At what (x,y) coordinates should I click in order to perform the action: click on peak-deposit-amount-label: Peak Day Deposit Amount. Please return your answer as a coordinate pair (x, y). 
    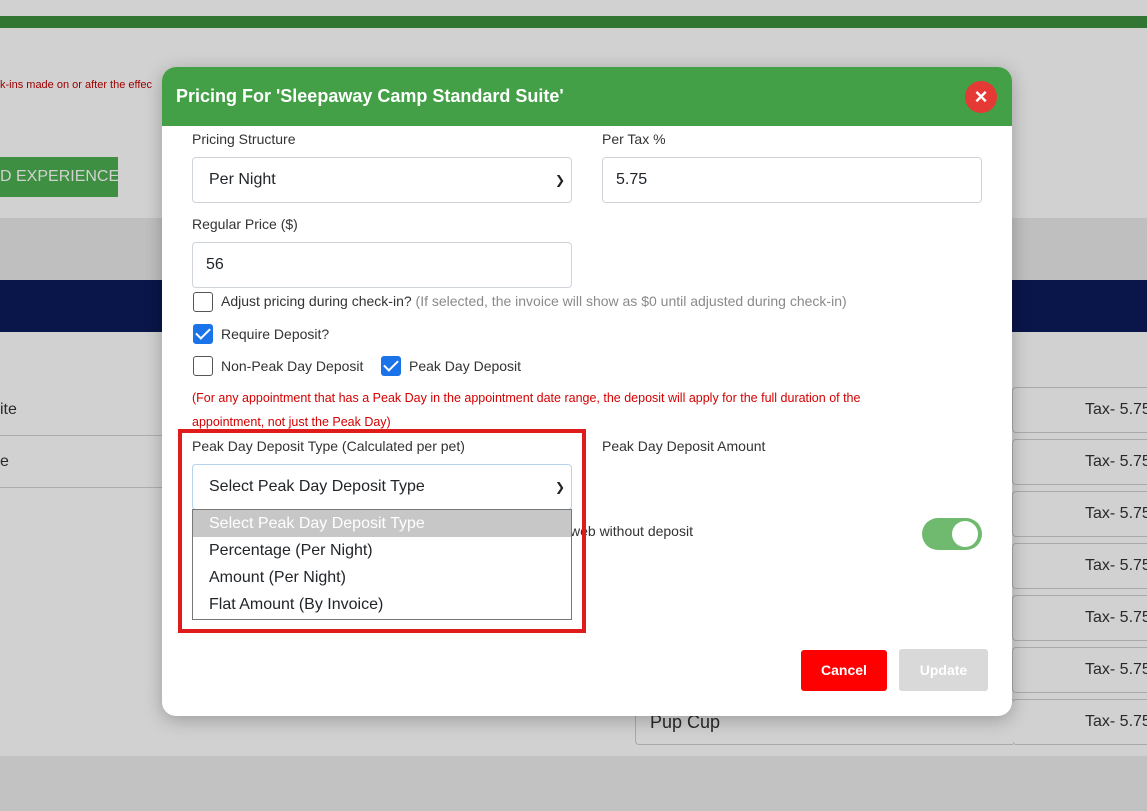
    Looking at the image, I should click on (684, 446).